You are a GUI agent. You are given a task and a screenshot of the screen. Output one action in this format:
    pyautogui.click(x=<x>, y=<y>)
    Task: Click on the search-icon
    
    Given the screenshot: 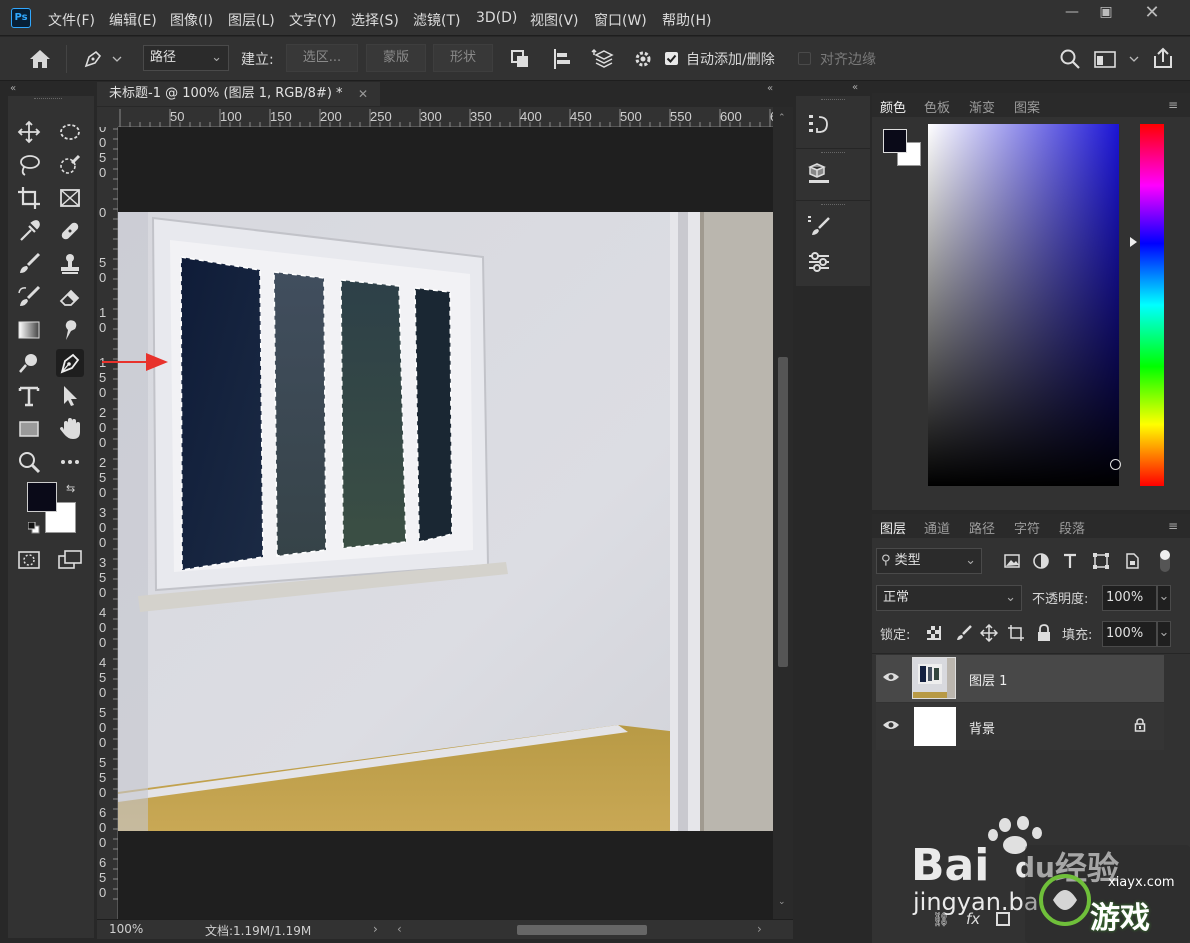 What is the action you would take?
    pyautogui.click(x=1070, y=59)
    